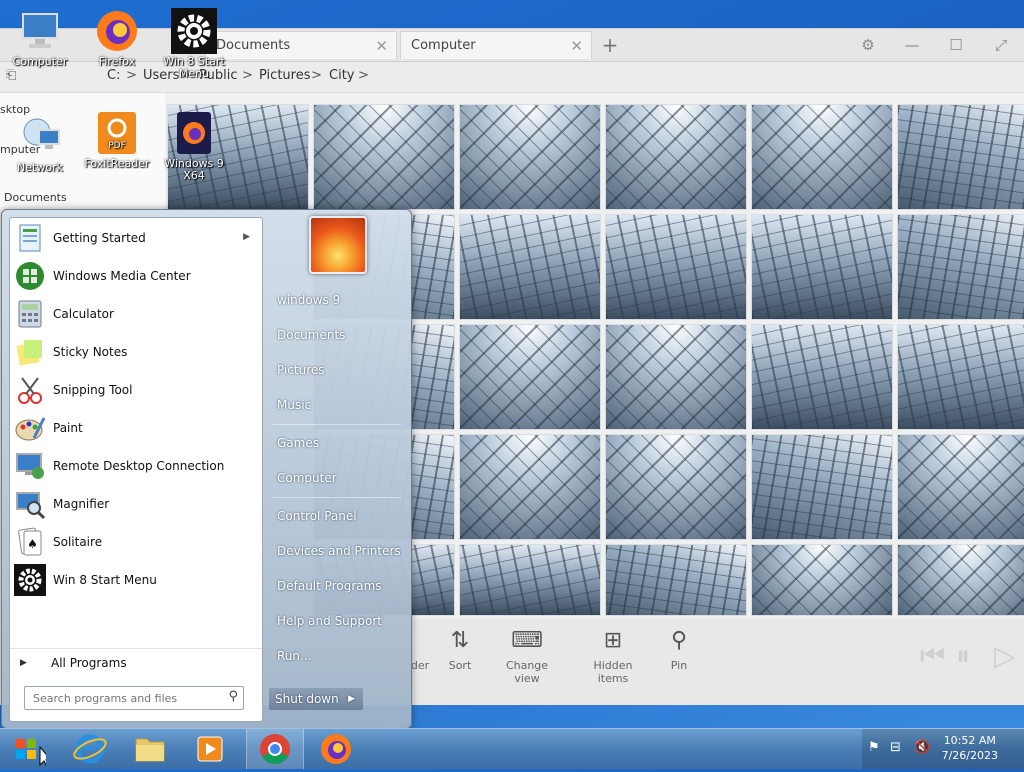 This screenshot has height=772, width=1024. What do you see at coordinates (610, 45) in the screenshot?
I see `new-tab-button: +` at bounding box center [610, 45].